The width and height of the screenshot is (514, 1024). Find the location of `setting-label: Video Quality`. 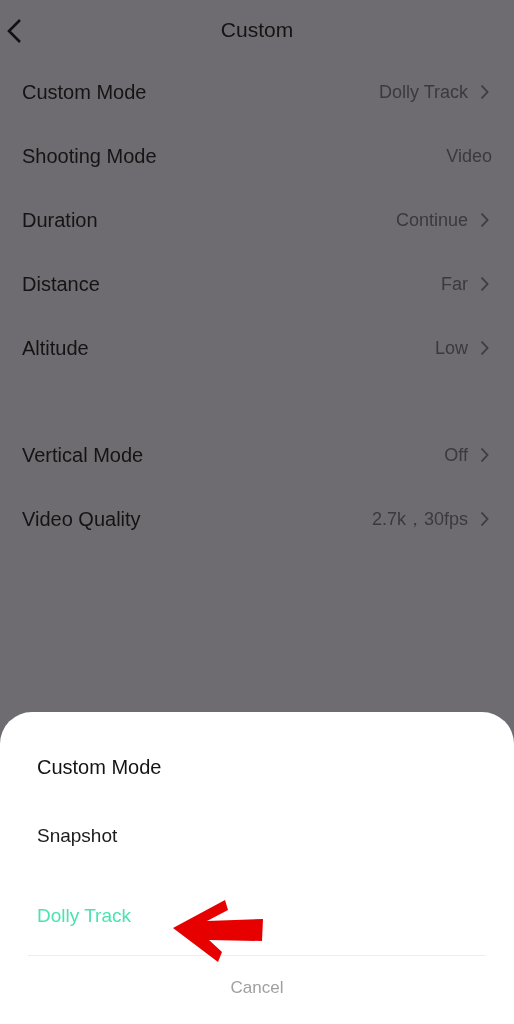

setting-label: Video Quality is located at coordinates (81, 519).